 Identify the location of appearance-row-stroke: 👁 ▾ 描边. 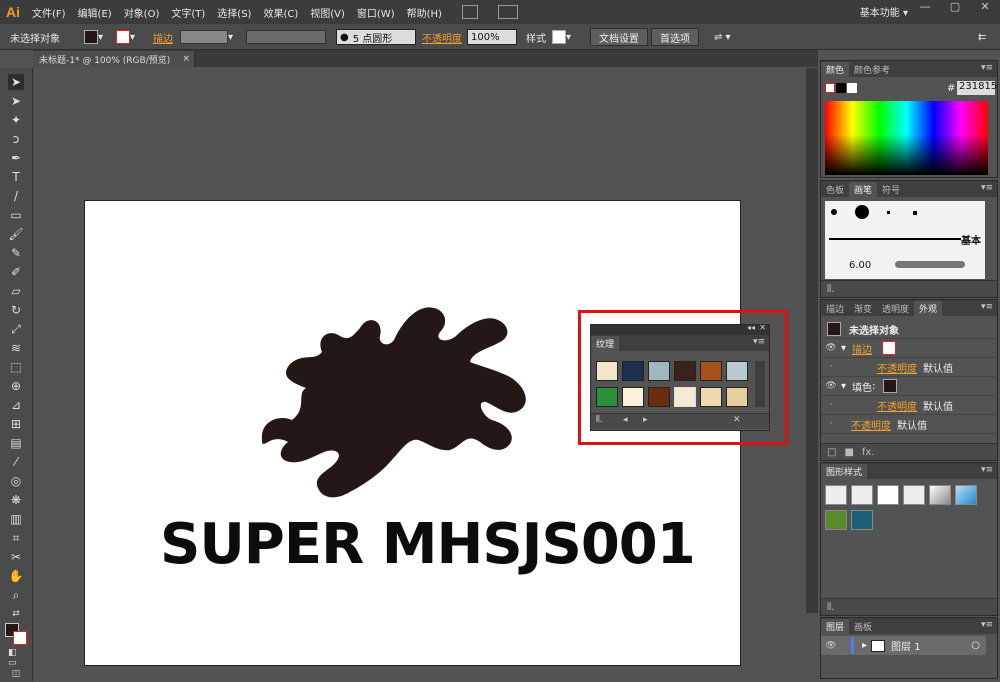
(908, 348).